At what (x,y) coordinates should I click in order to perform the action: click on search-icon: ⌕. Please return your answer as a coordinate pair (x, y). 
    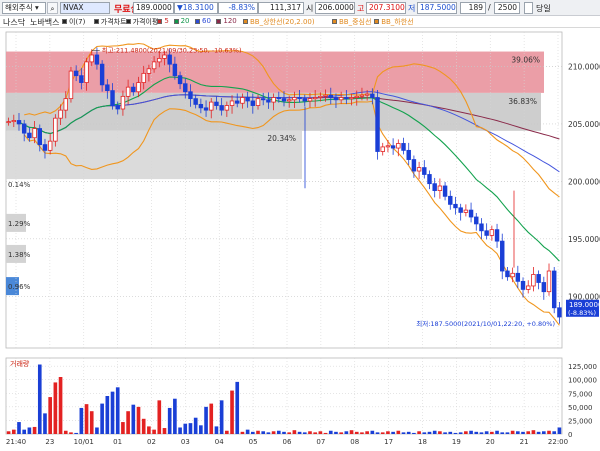
    Looking at the image, I should click on (52, 8).